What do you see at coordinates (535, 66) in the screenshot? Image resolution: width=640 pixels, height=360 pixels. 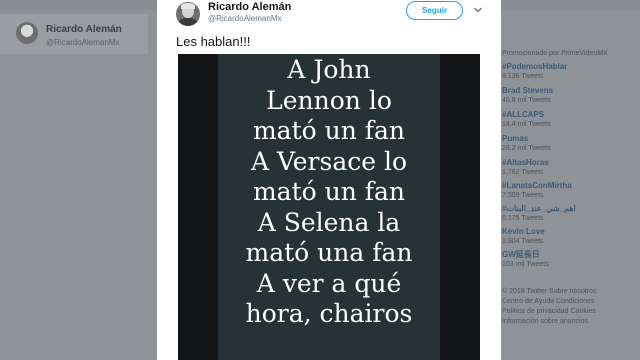 I see `trend-title: #PodemosHablar` at bounding box center [535, 66].